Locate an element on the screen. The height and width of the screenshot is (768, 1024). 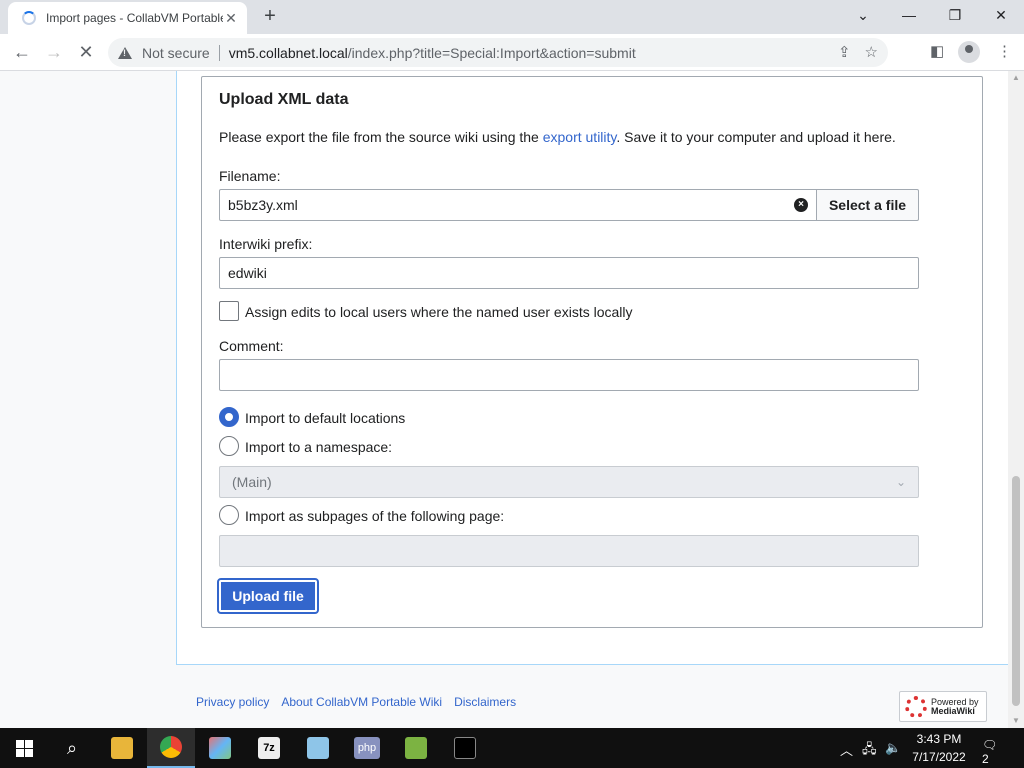
scrollbar-thumb is located at coordinates (1016, 591).